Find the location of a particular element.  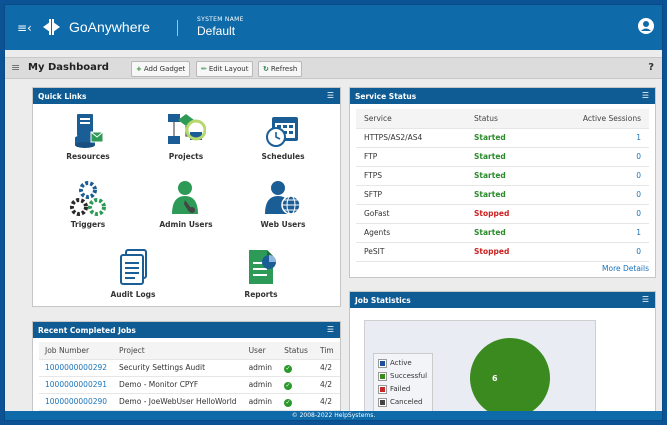

service-name: PeSIT is located at coordinates (411, 252).